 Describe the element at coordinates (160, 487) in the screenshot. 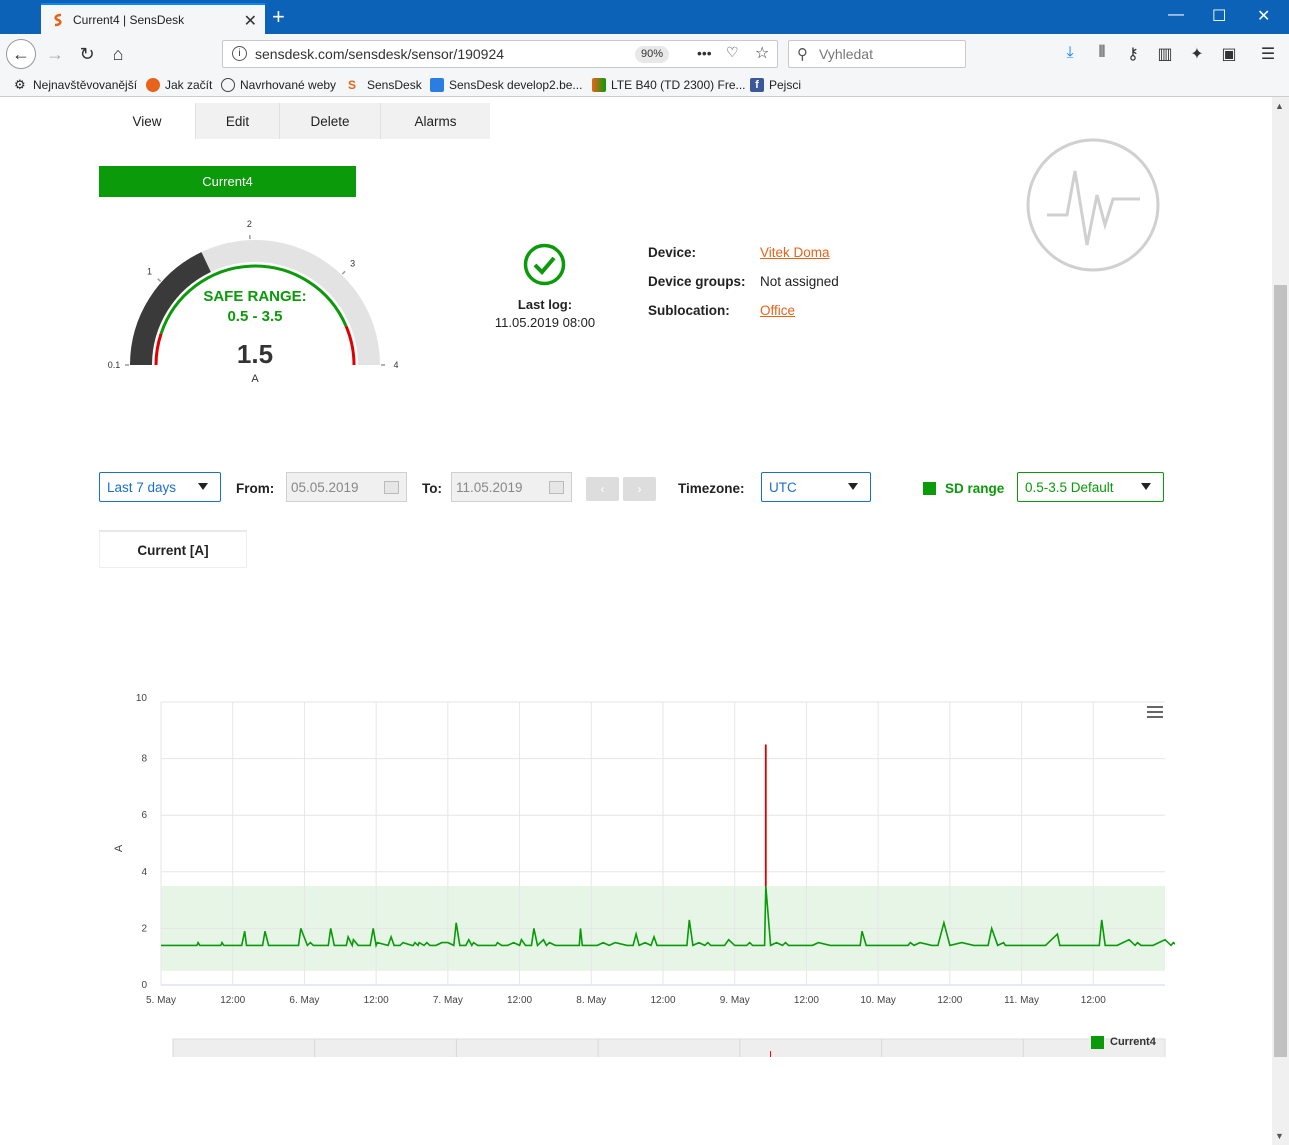

I see `period-select: Last 7 days` at that location.